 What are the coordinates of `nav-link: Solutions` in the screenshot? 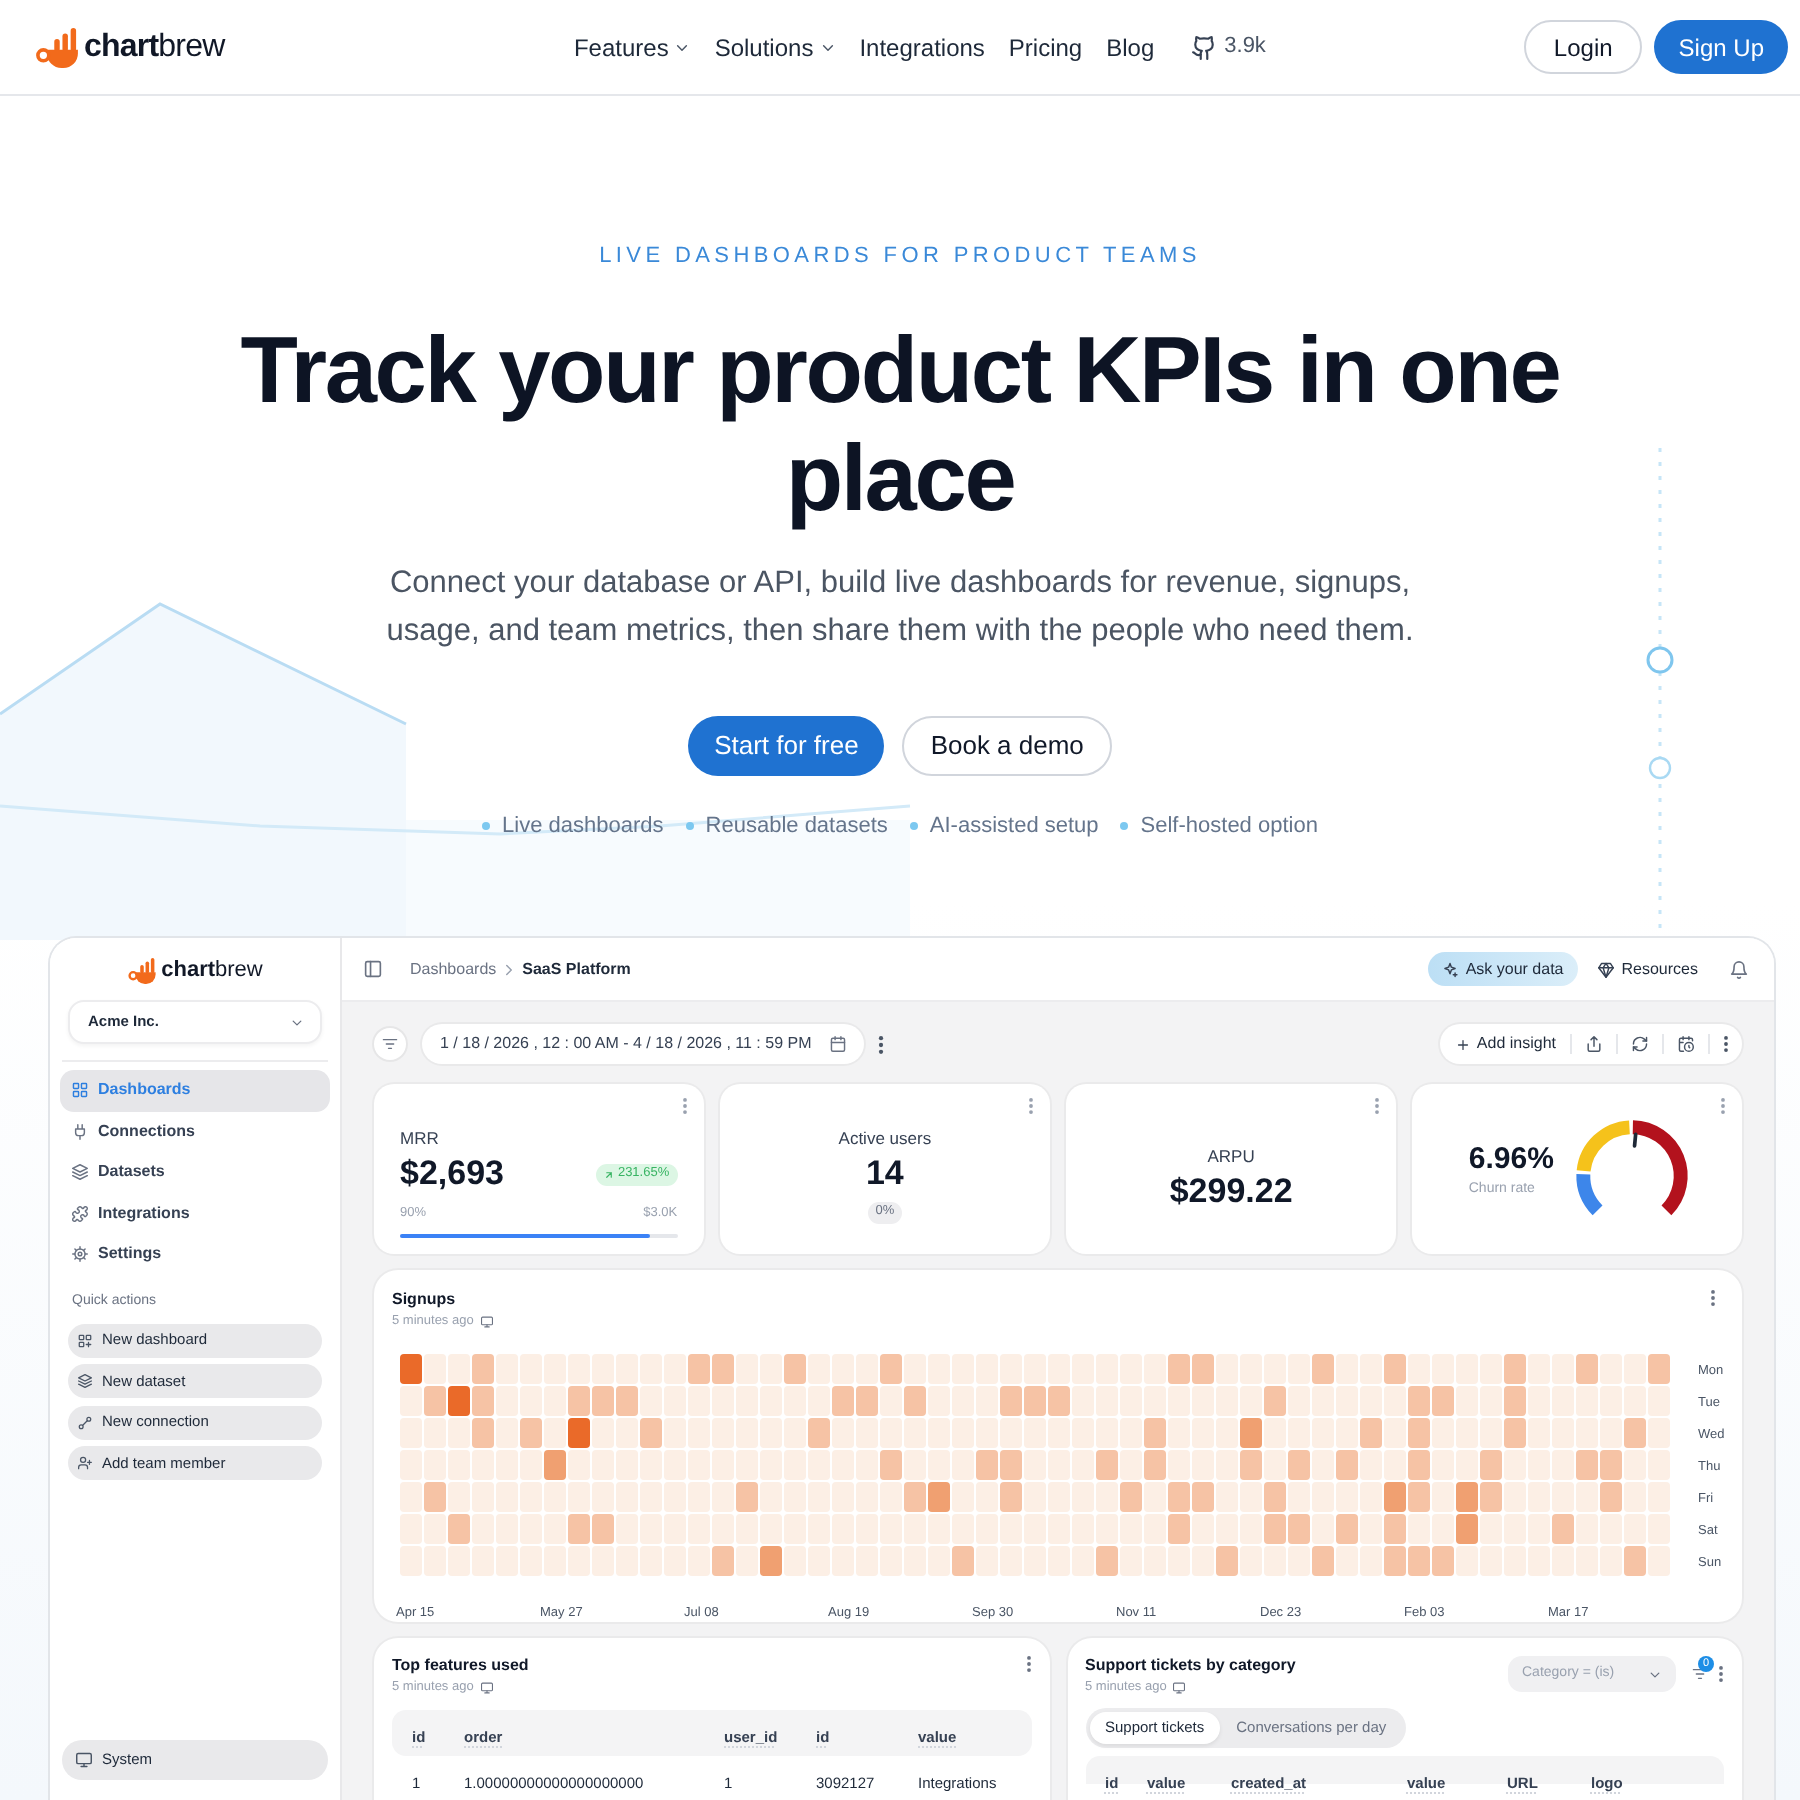 It's located at (775, 47).